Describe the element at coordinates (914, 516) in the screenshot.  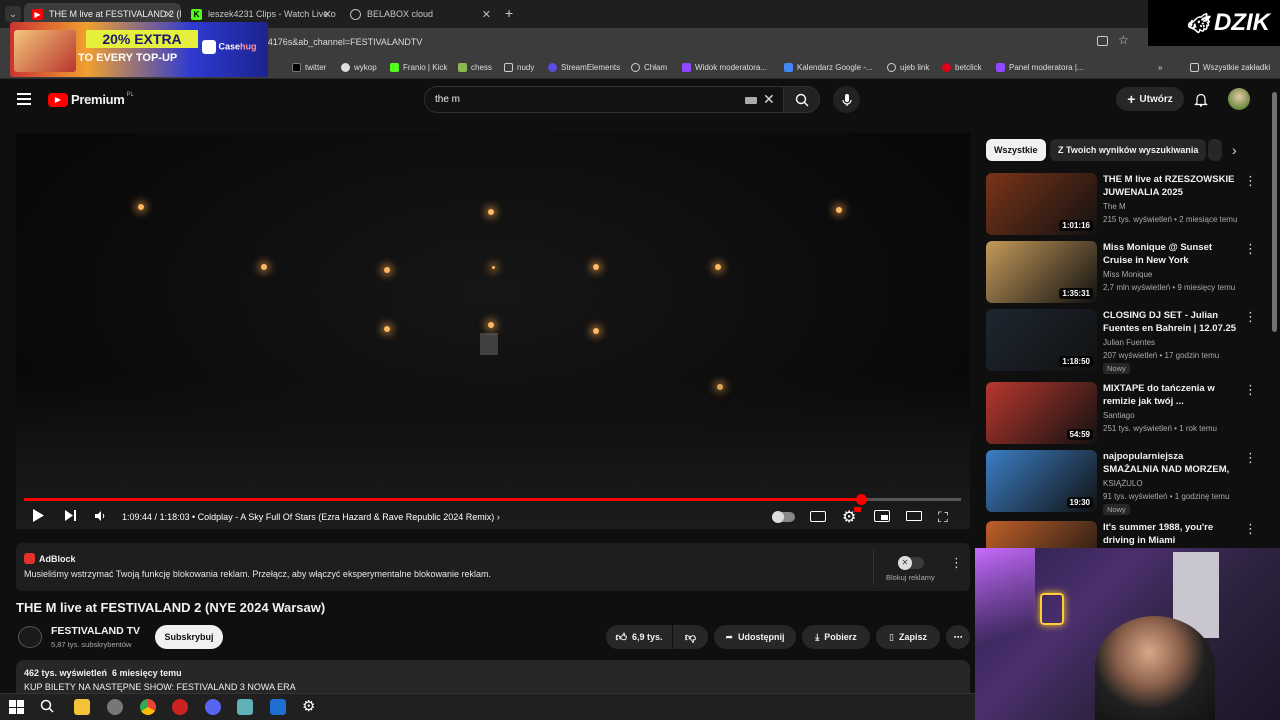
I see `theater-mode-icon` at that location.